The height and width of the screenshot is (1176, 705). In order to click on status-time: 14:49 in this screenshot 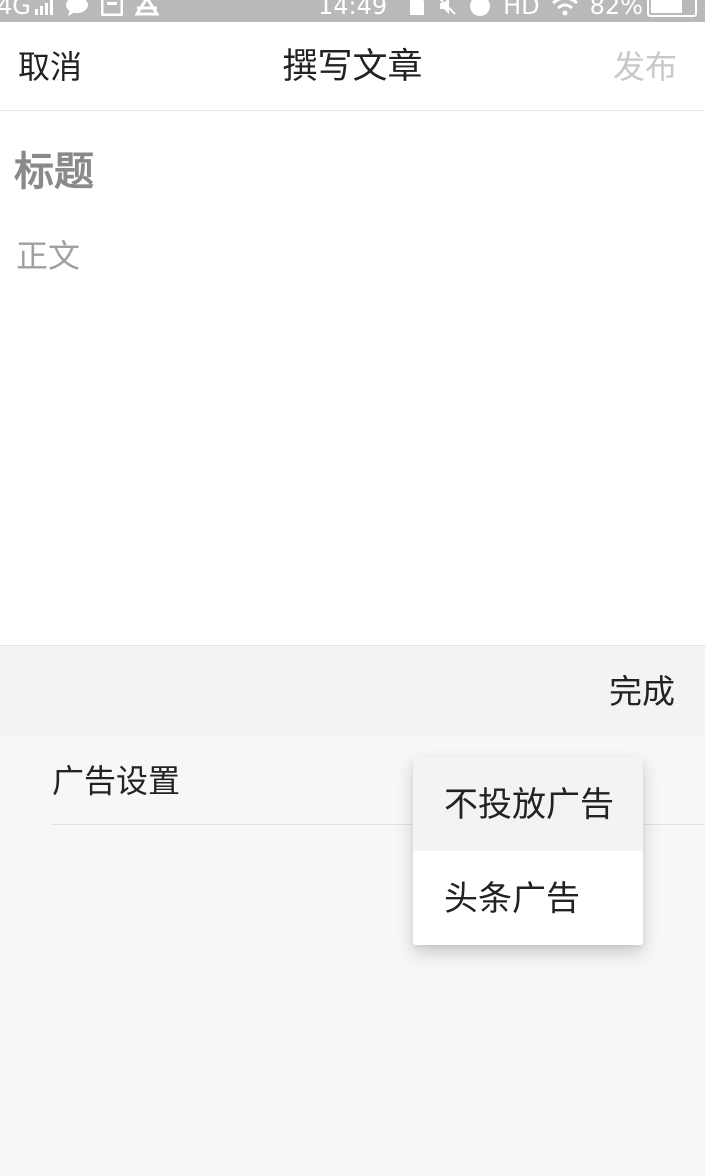, I will do `click(353, 10)`.